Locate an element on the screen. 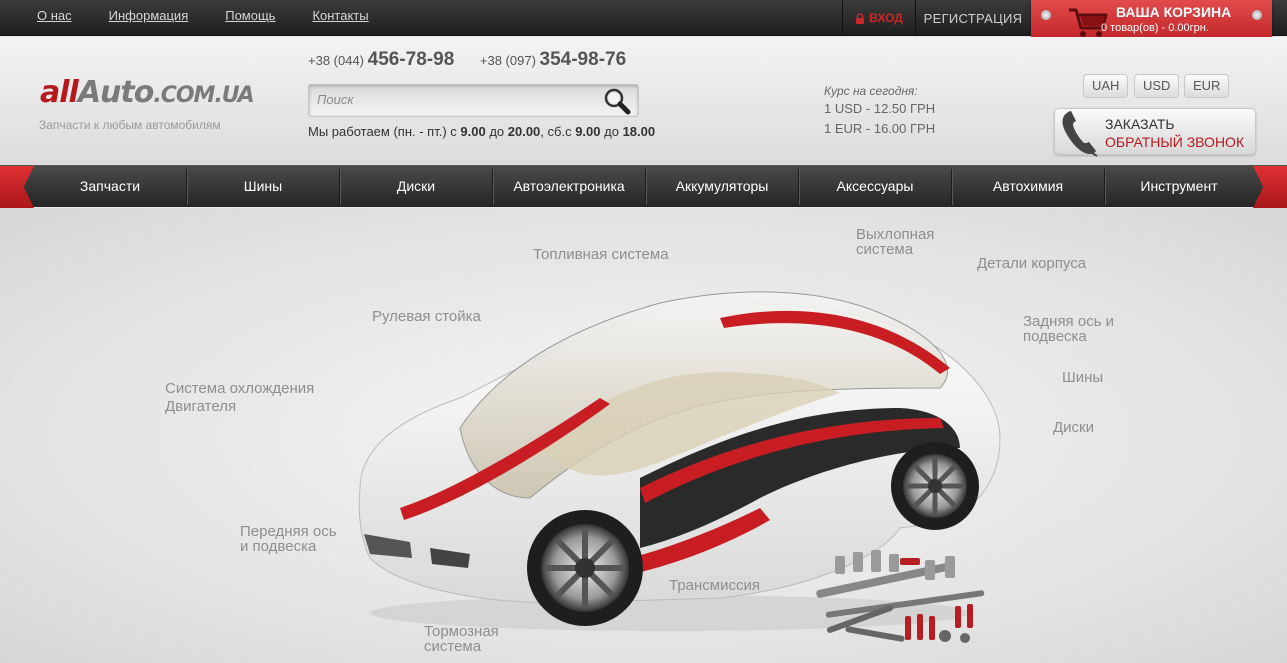  category-link-front-axle: Передняя ось и подвеска is located at coordinates (288, 539).